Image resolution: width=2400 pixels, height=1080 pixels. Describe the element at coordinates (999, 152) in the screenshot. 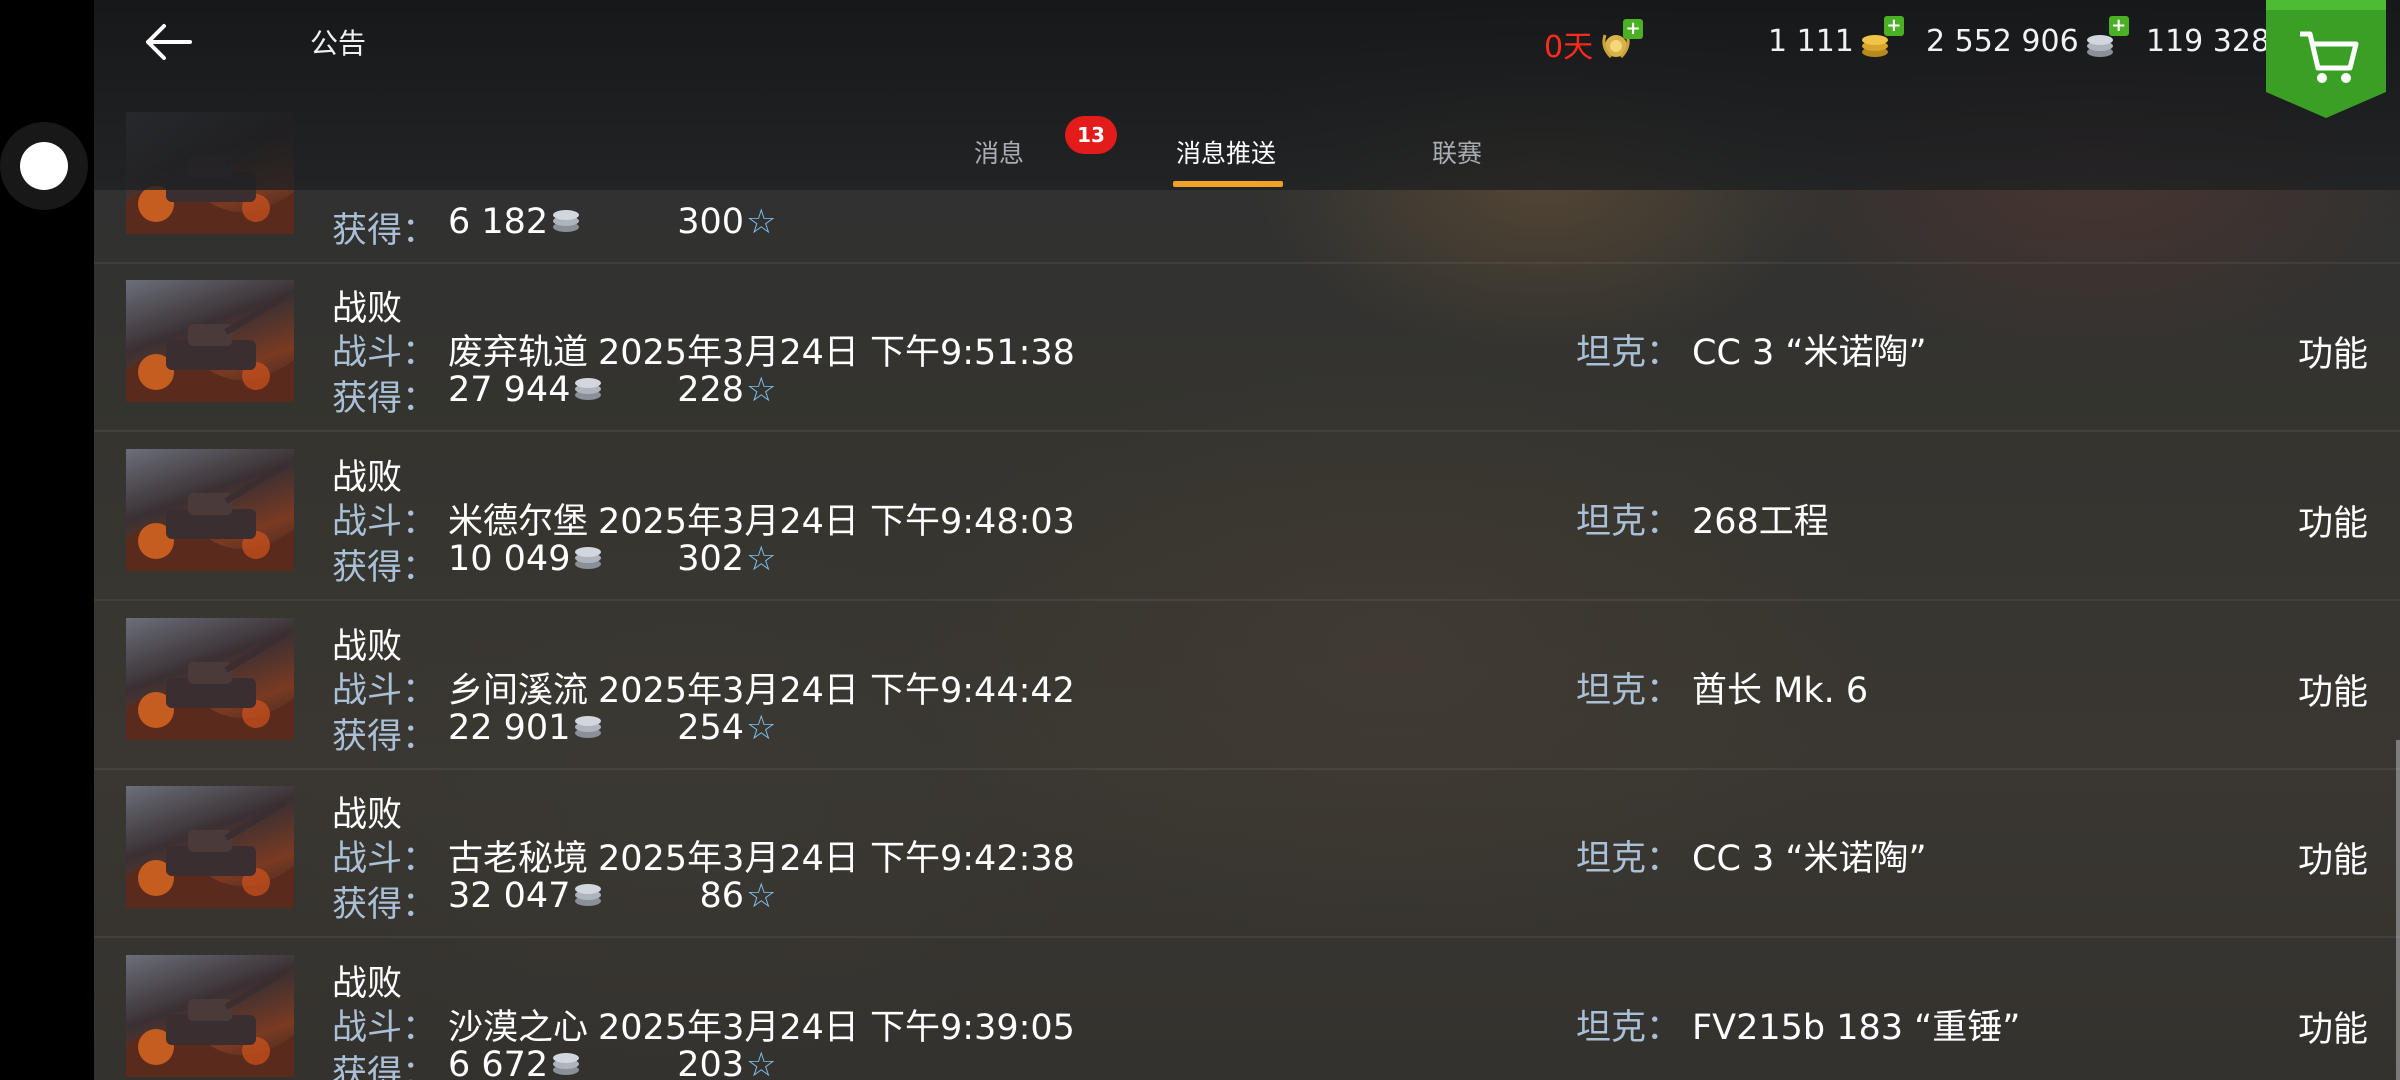

I see `tab-messages: 消息` at that location.